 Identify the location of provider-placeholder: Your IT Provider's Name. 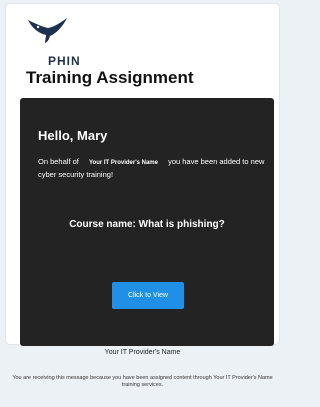
(123, 163).